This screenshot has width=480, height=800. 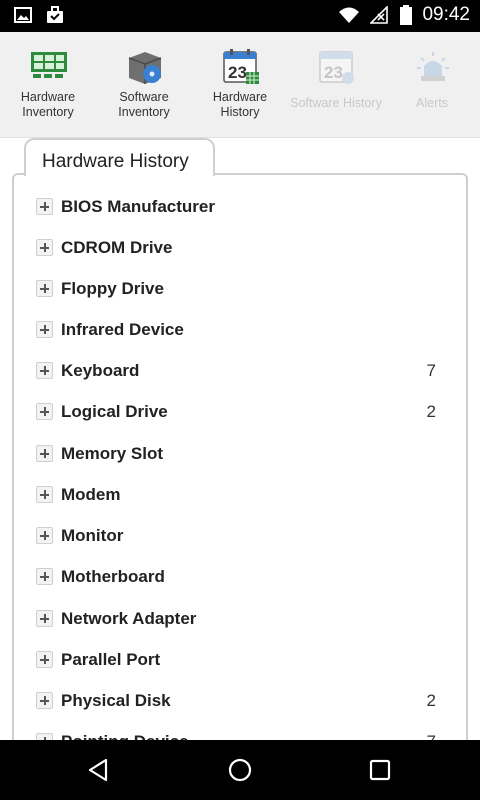 I want to click on software-history-button: 23 Software History, so click(x=336, y=85).